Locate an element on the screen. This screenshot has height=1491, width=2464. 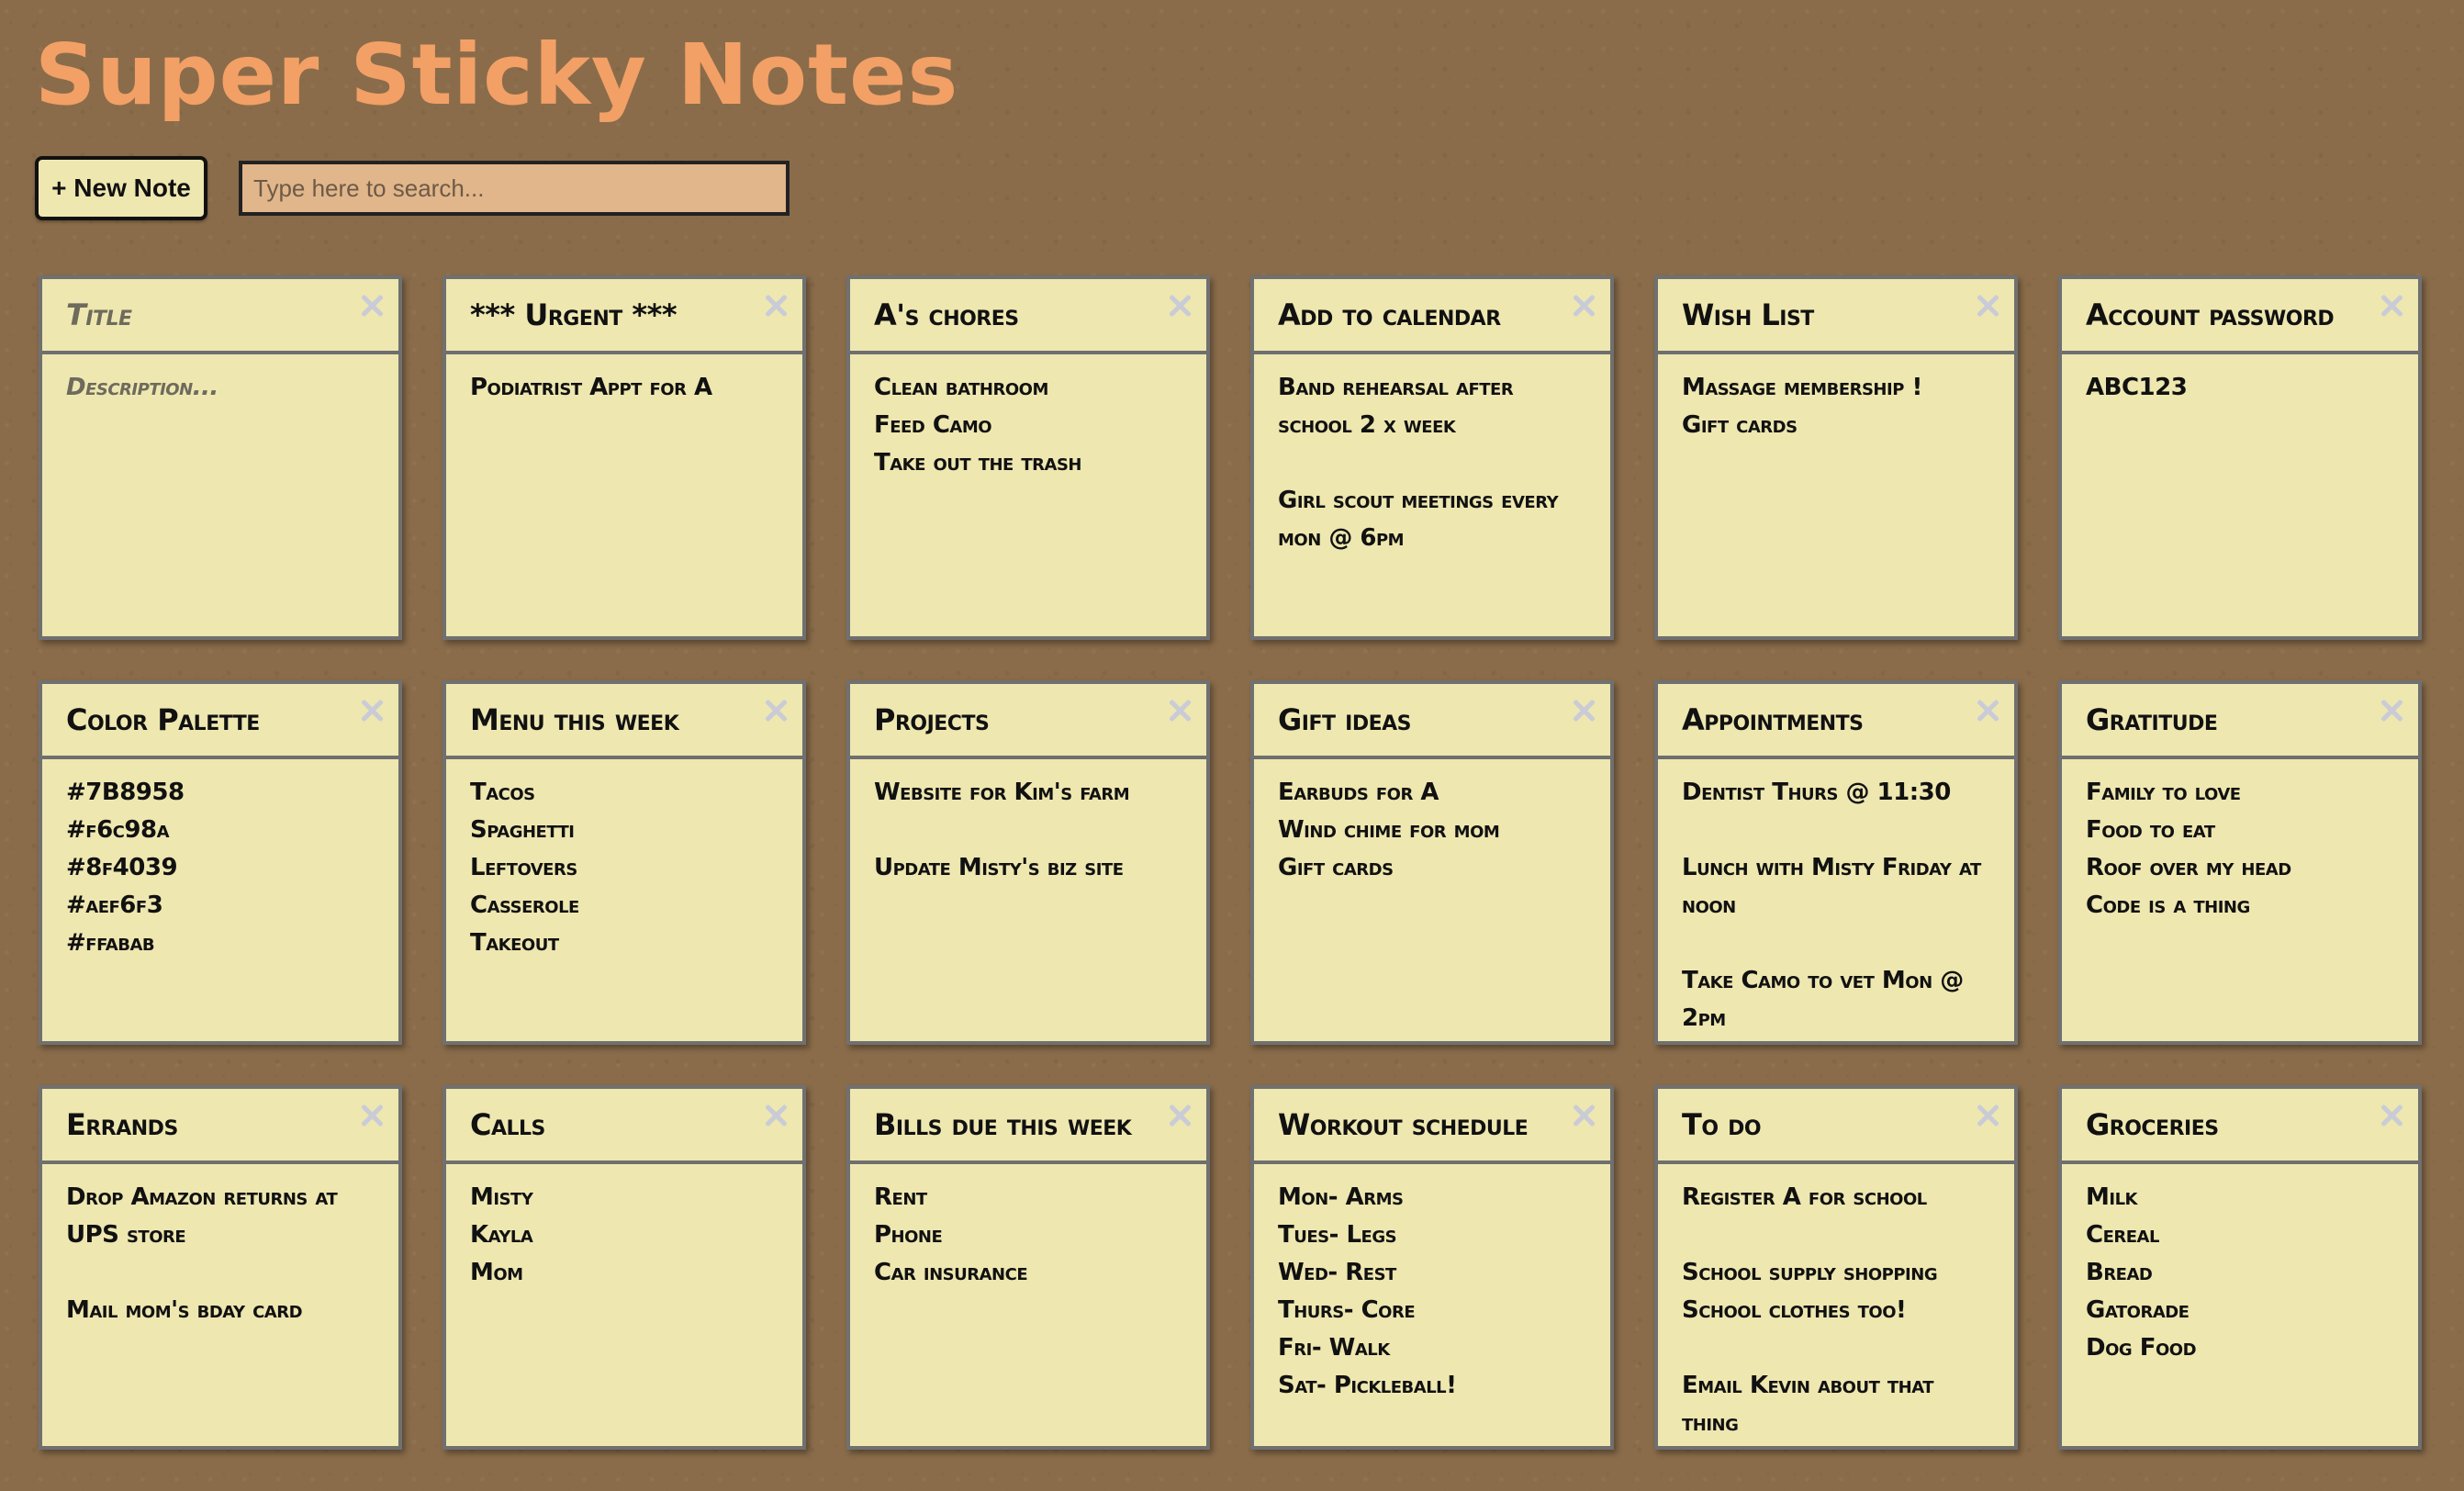
search-input is located at coordinates (514, 188).